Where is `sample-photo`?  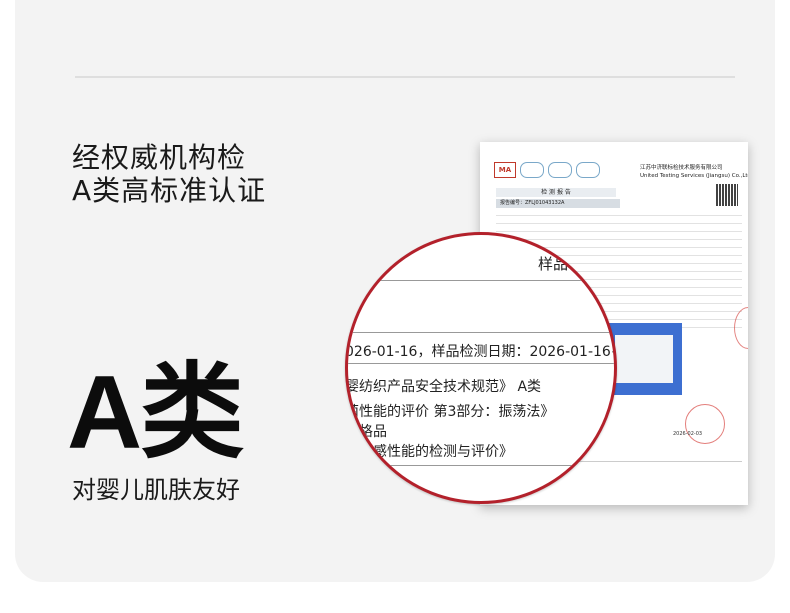
sample-photo is located at coordinates (644, 359).